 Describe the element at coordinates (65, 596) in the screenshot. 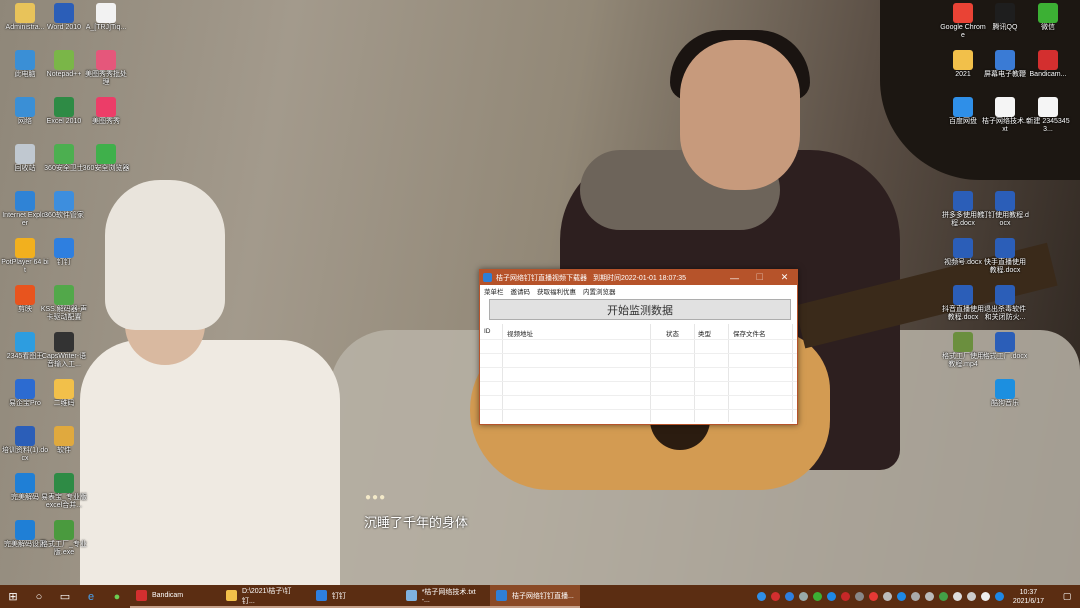

I see `task-view-icon: ▭` at that location.